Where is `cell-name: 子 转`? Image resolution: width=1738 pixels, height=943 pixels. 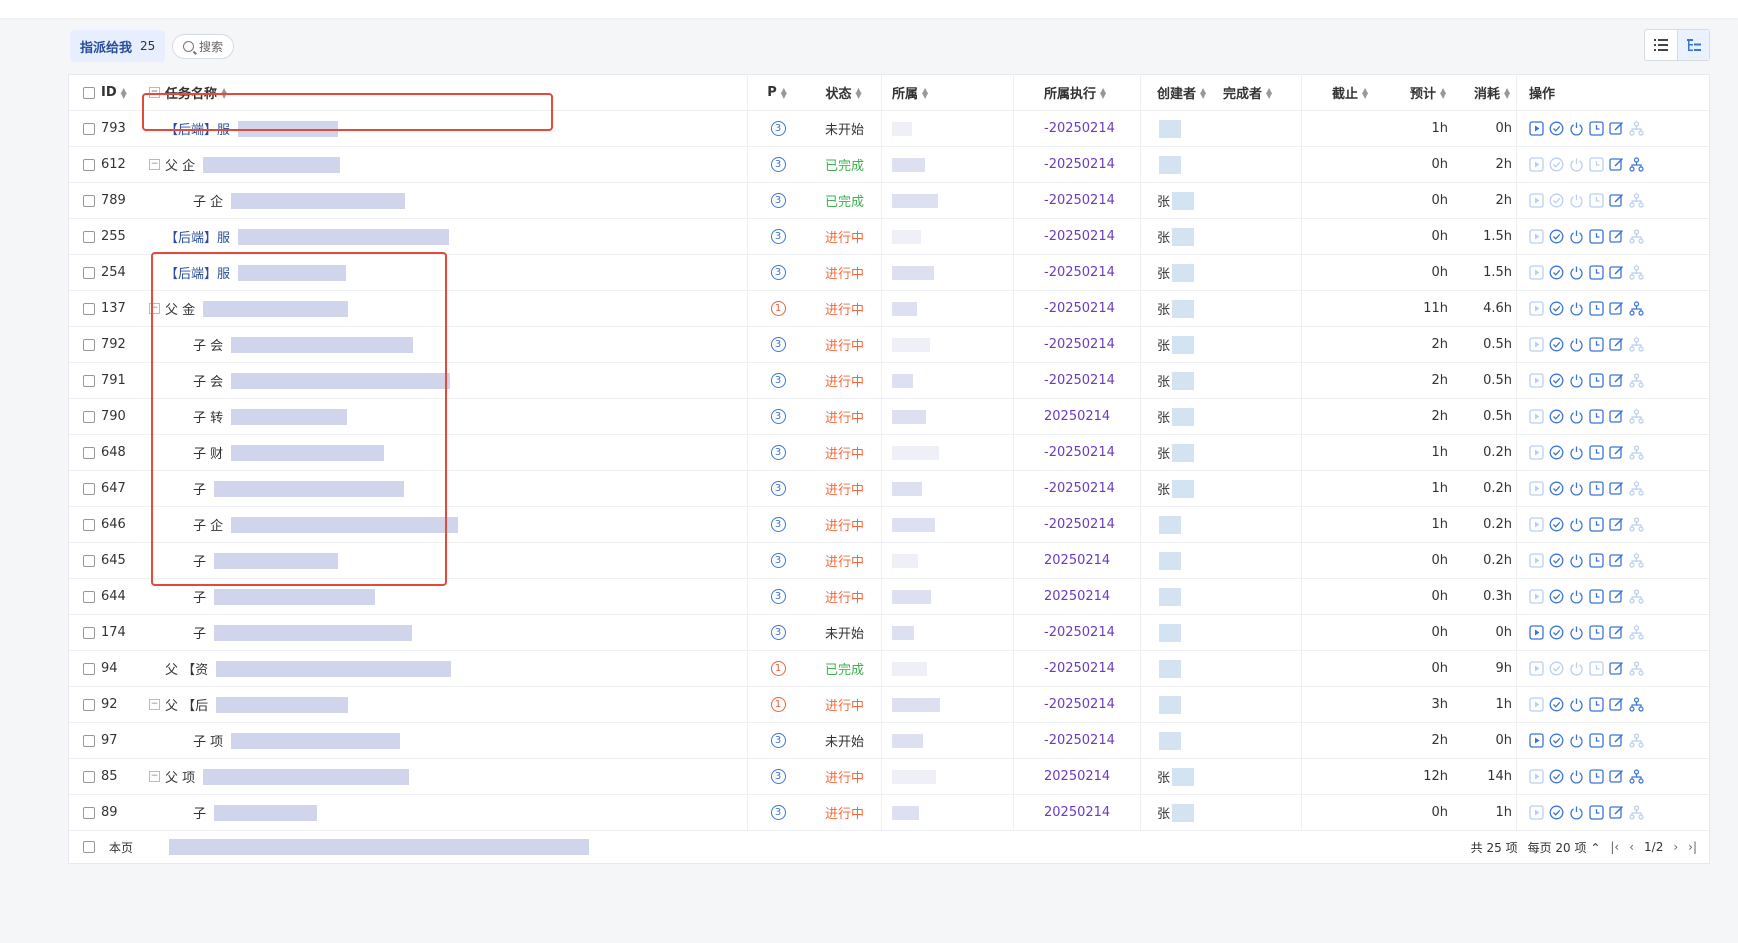
cell-name: 子 转 is located at coordinates (447, 416).